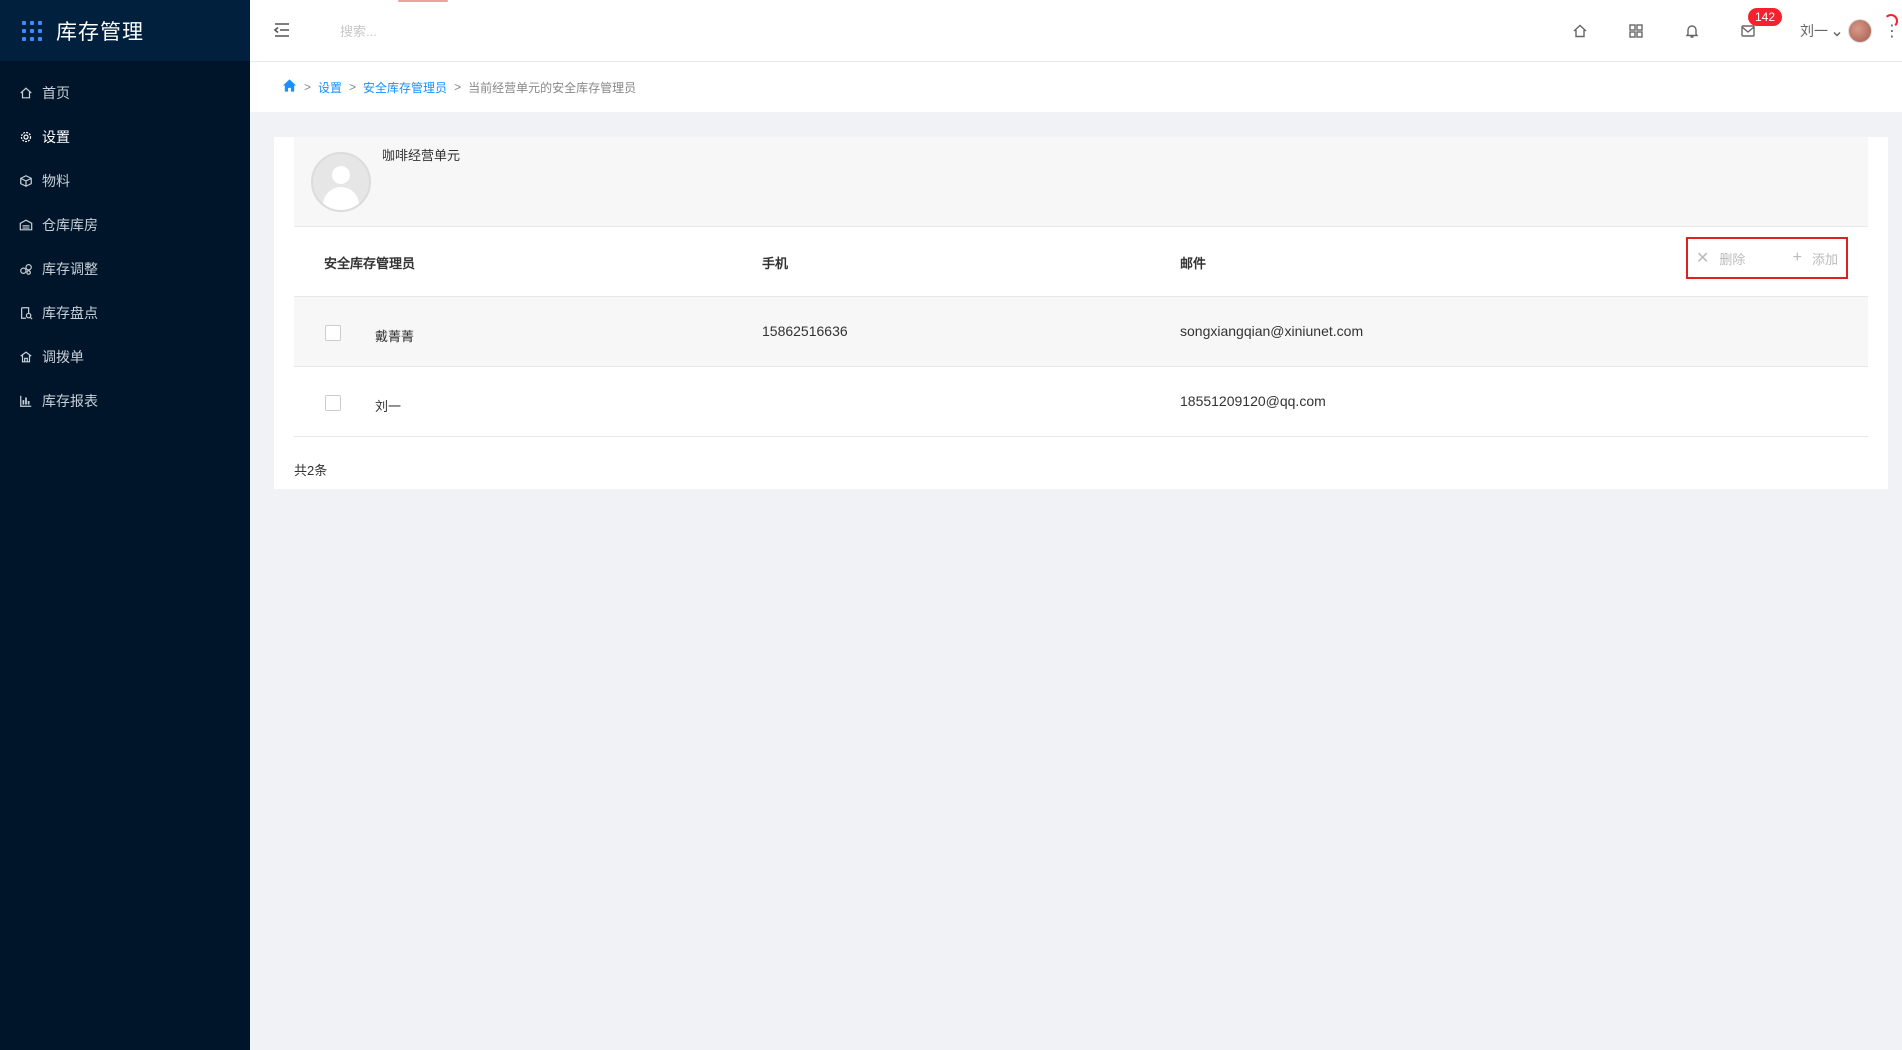 The image size is (1902, 1050). I want to click on sidebar-item-transfer: 调拨单, so click(125, 357).